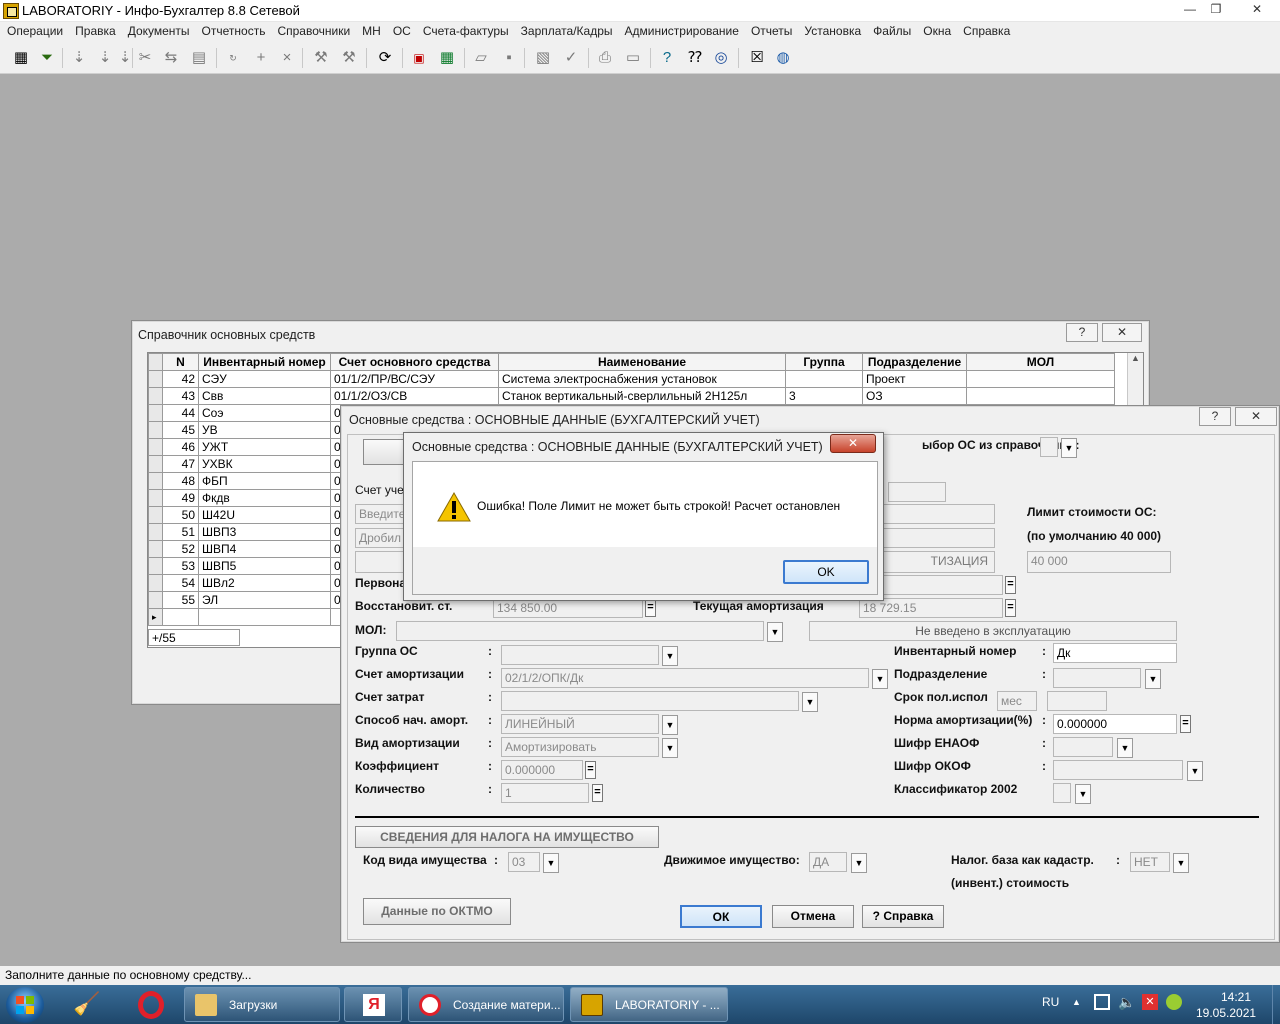  What do you see at coordinates (160, 32) in the screenshot?
I see `menu-documents: Документы` at bounding box center [160, 32].